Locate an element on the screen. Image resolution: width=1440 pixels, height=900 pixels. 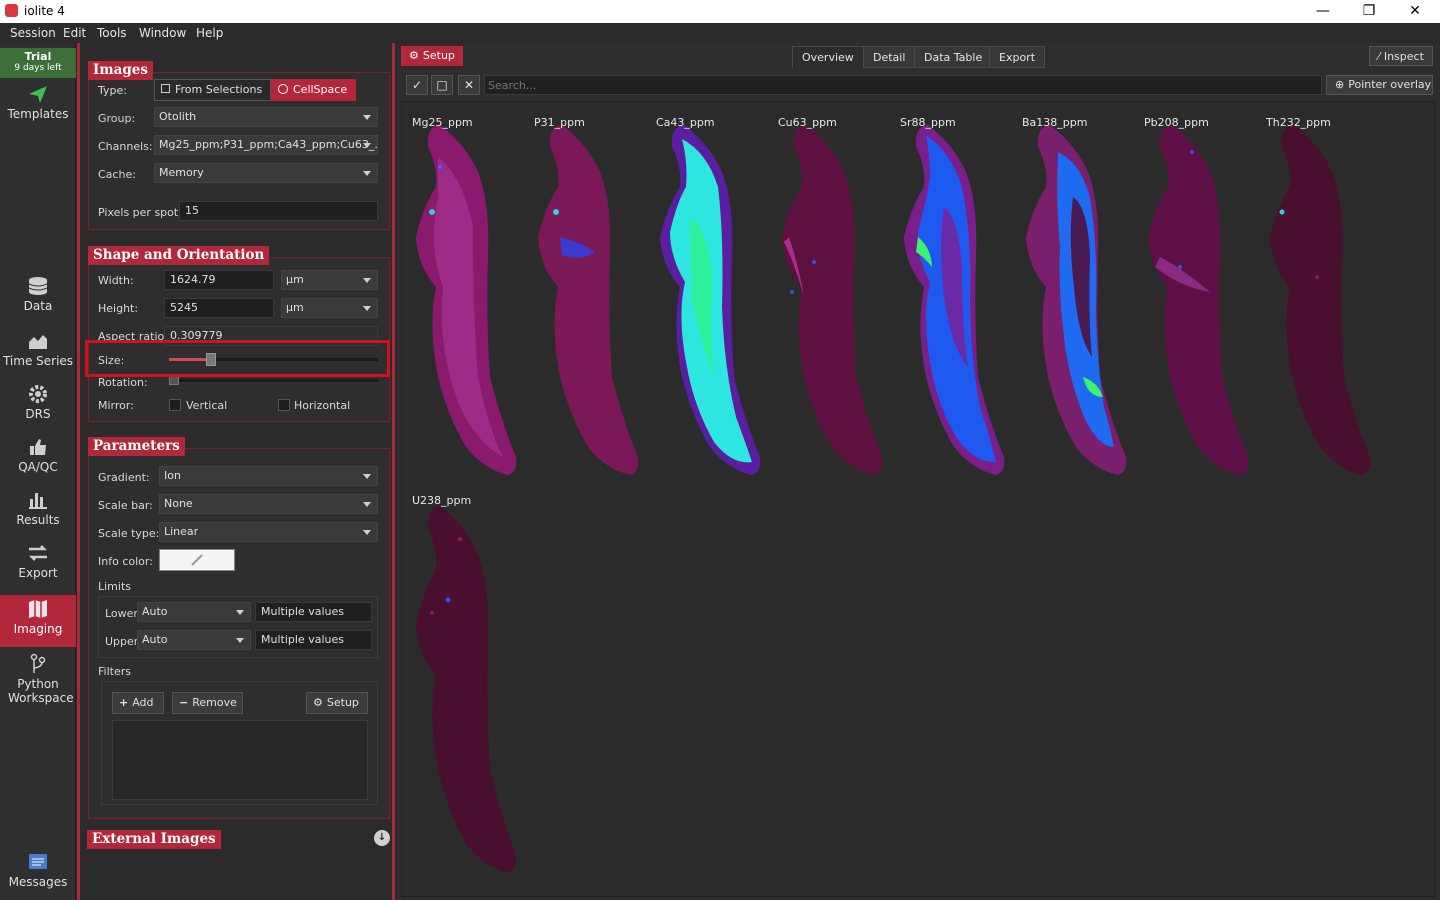
menu-window: Window is located at coordinates (162, 33).